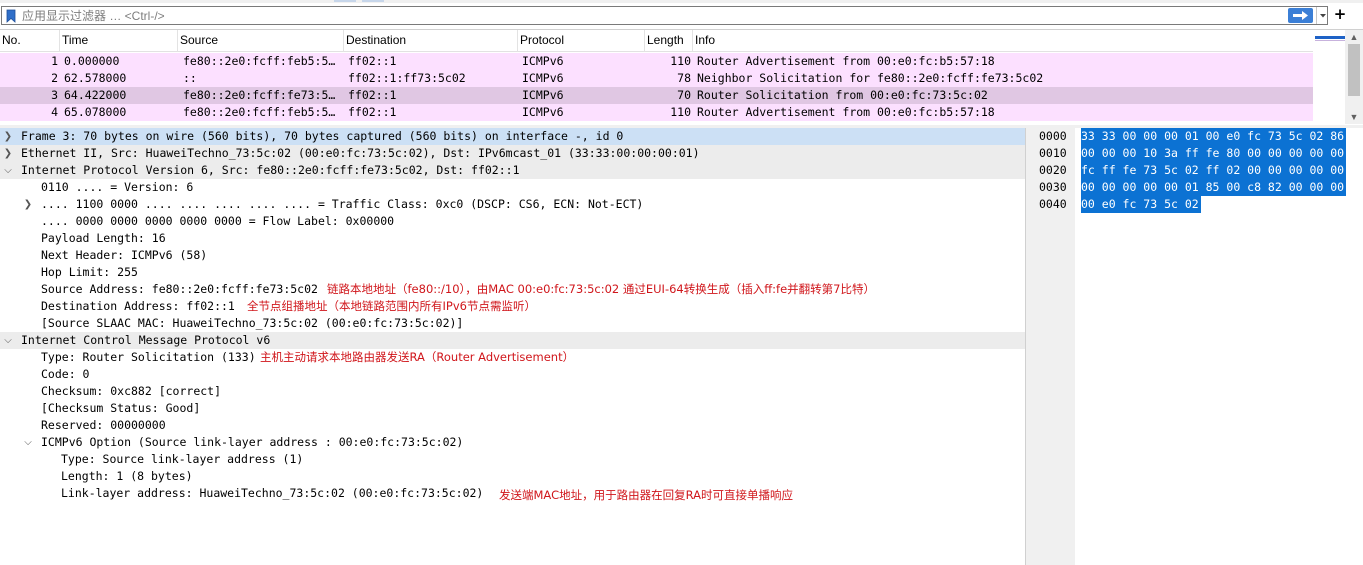 This screenshot has width=1363, height=565. I want to click on toolbar-strip, so click(681, 1).